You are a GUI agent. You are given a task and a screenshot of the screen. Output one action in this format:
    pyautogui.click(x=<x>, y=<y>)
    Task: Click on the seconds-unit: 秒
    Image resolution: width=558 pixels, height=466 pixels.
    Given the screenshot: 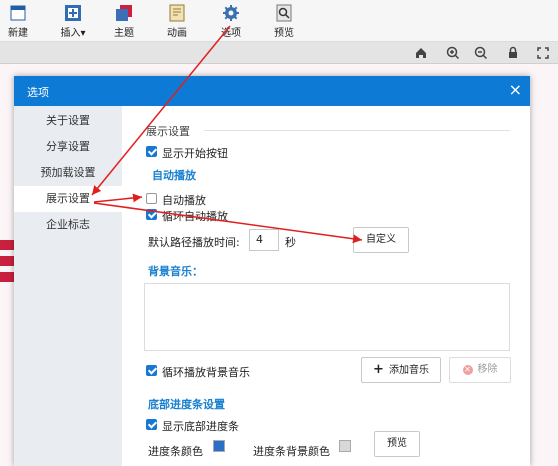 What is the action you would take?
    pyautogui.click(x=290, y=242)
    